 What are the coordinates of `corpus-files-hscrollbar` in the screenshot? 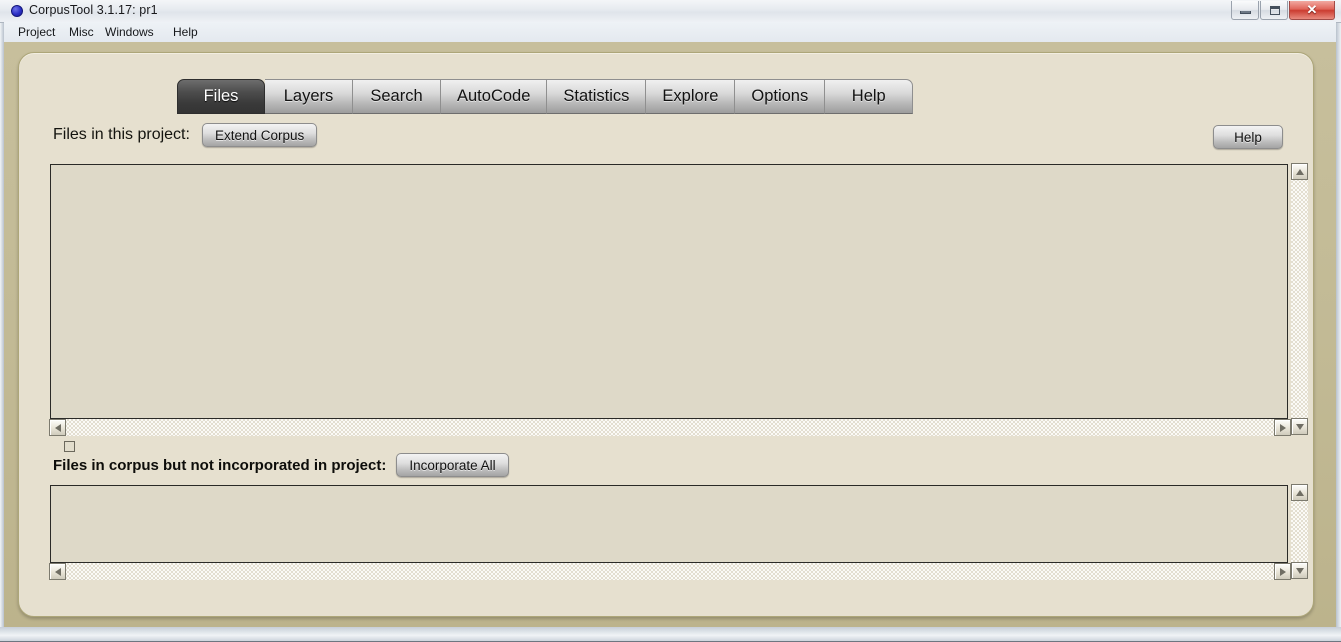 It's located at (670, 571).